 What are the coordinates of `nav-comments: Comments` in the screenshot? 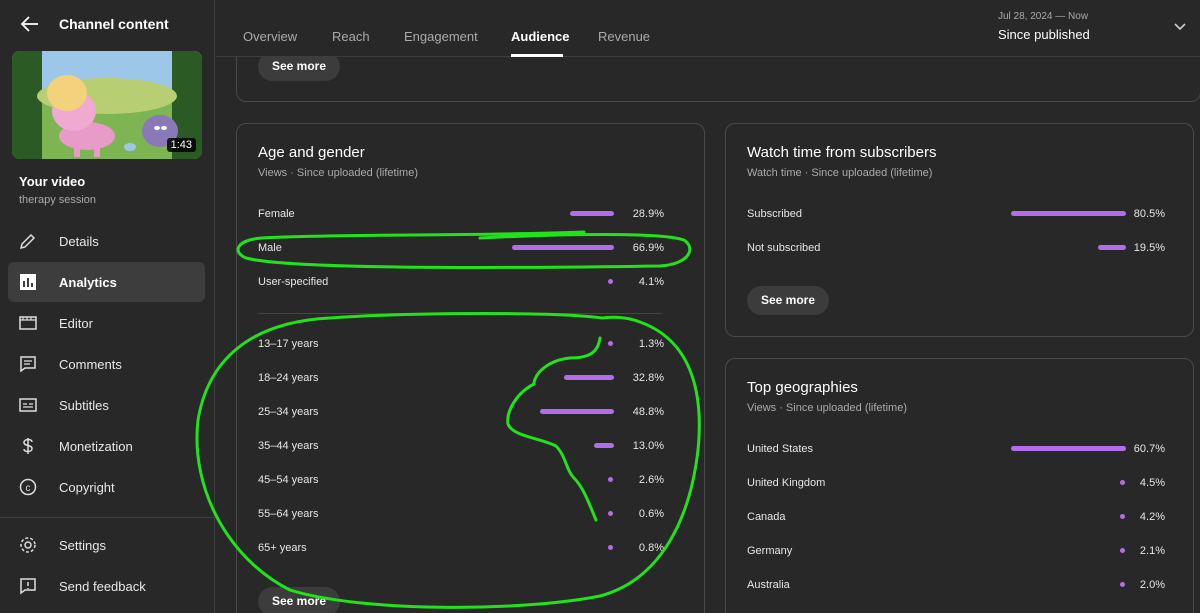 It's located at (106, 364).